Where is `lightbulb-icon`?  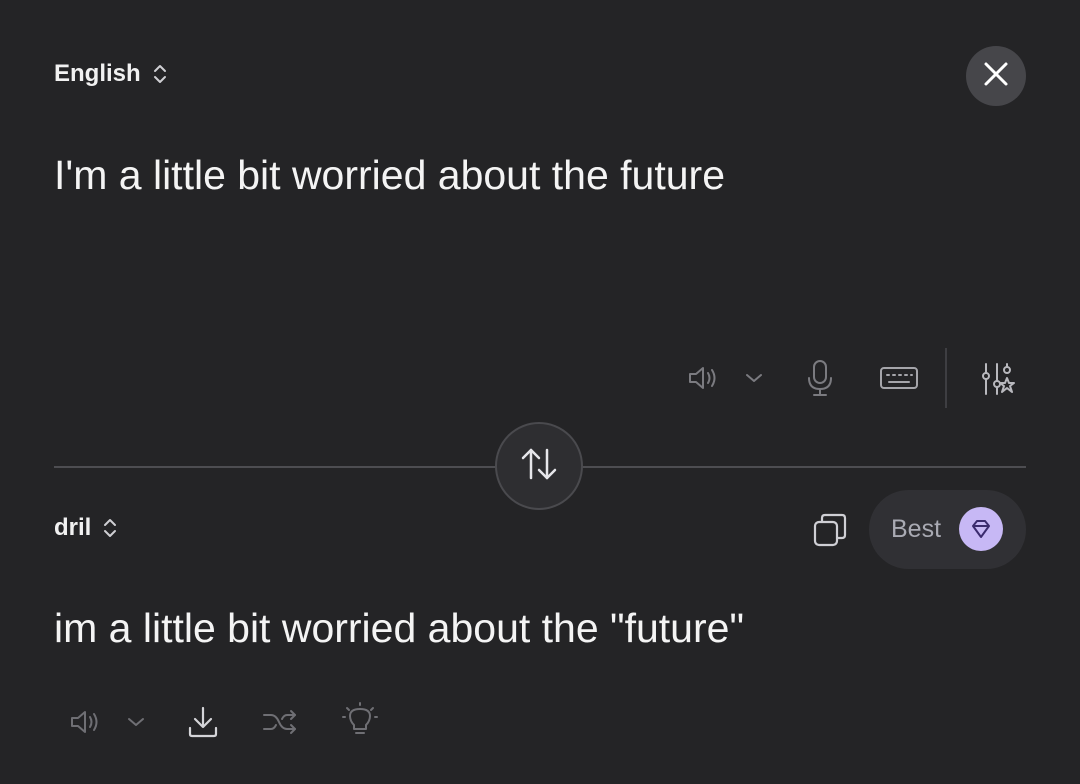
lightbulb-icon is located at coordinates (360, 721).